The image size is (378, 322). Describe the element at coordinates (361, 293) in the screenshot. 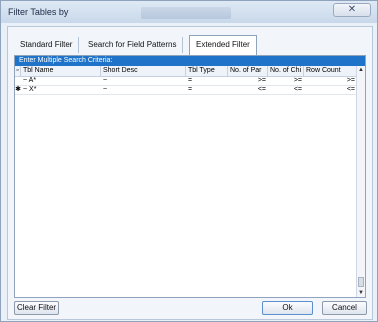

I see `scroll-down-icon: ▼` at that location.